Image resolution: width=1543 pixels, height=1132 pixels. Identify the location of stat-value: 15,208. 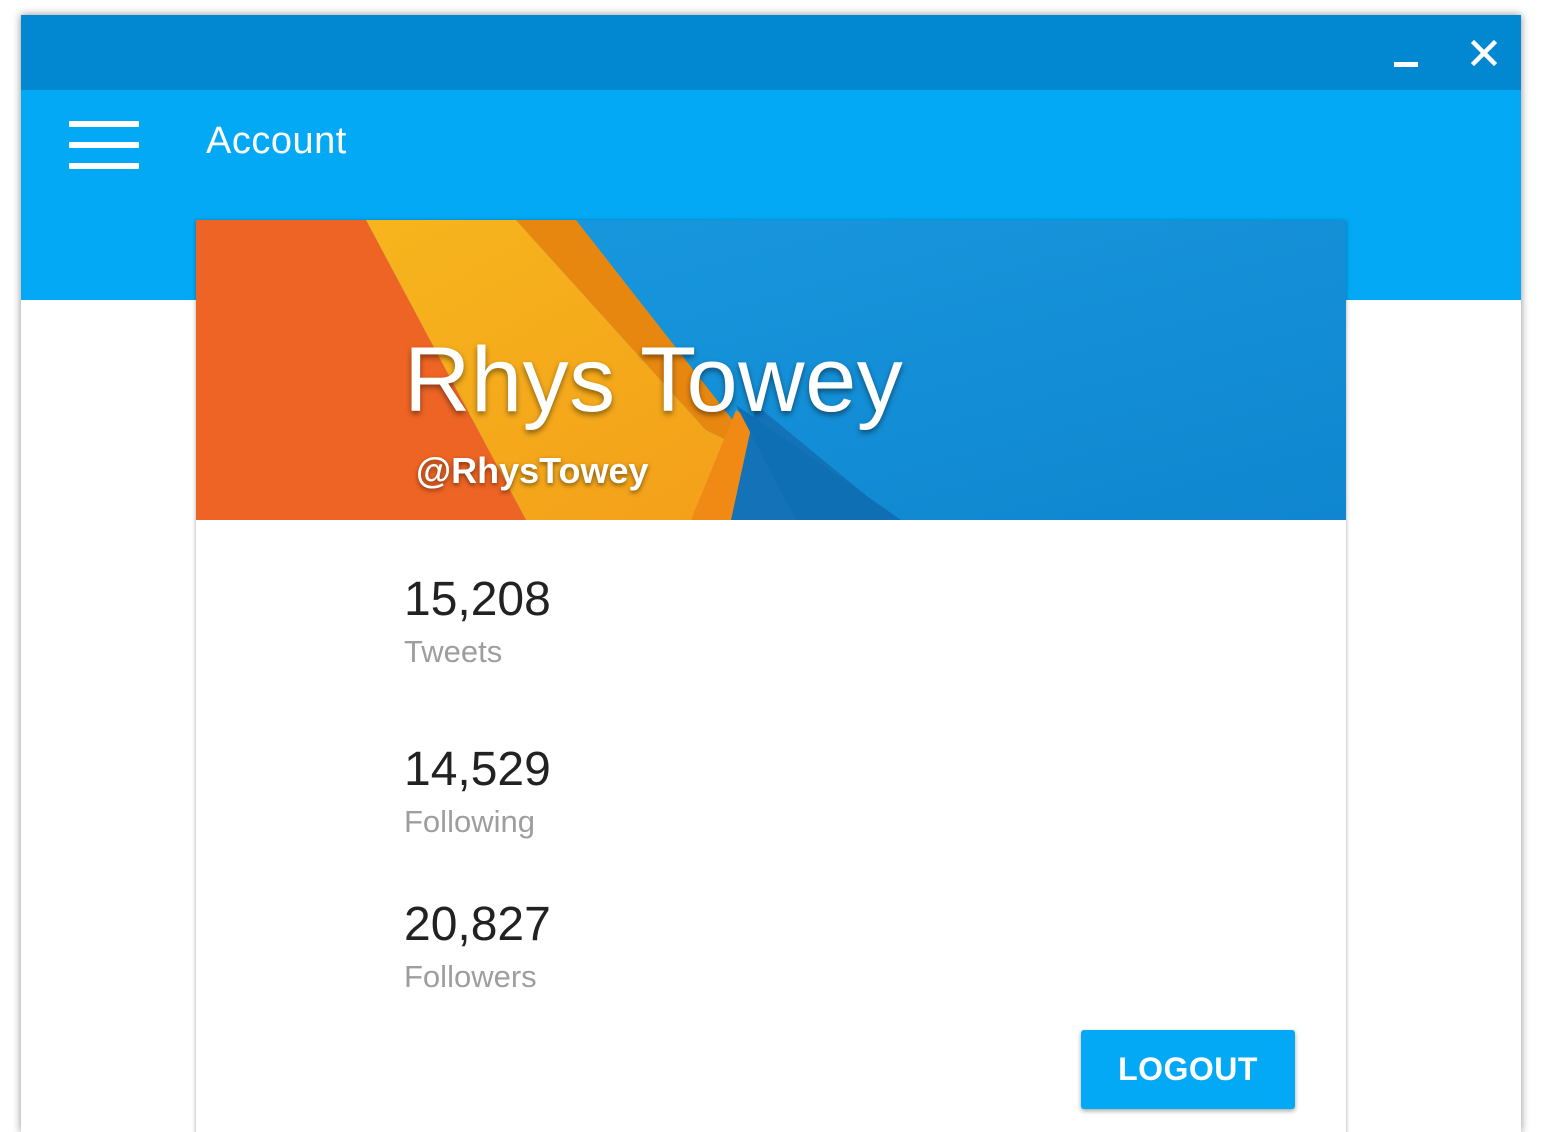
(477, 599).